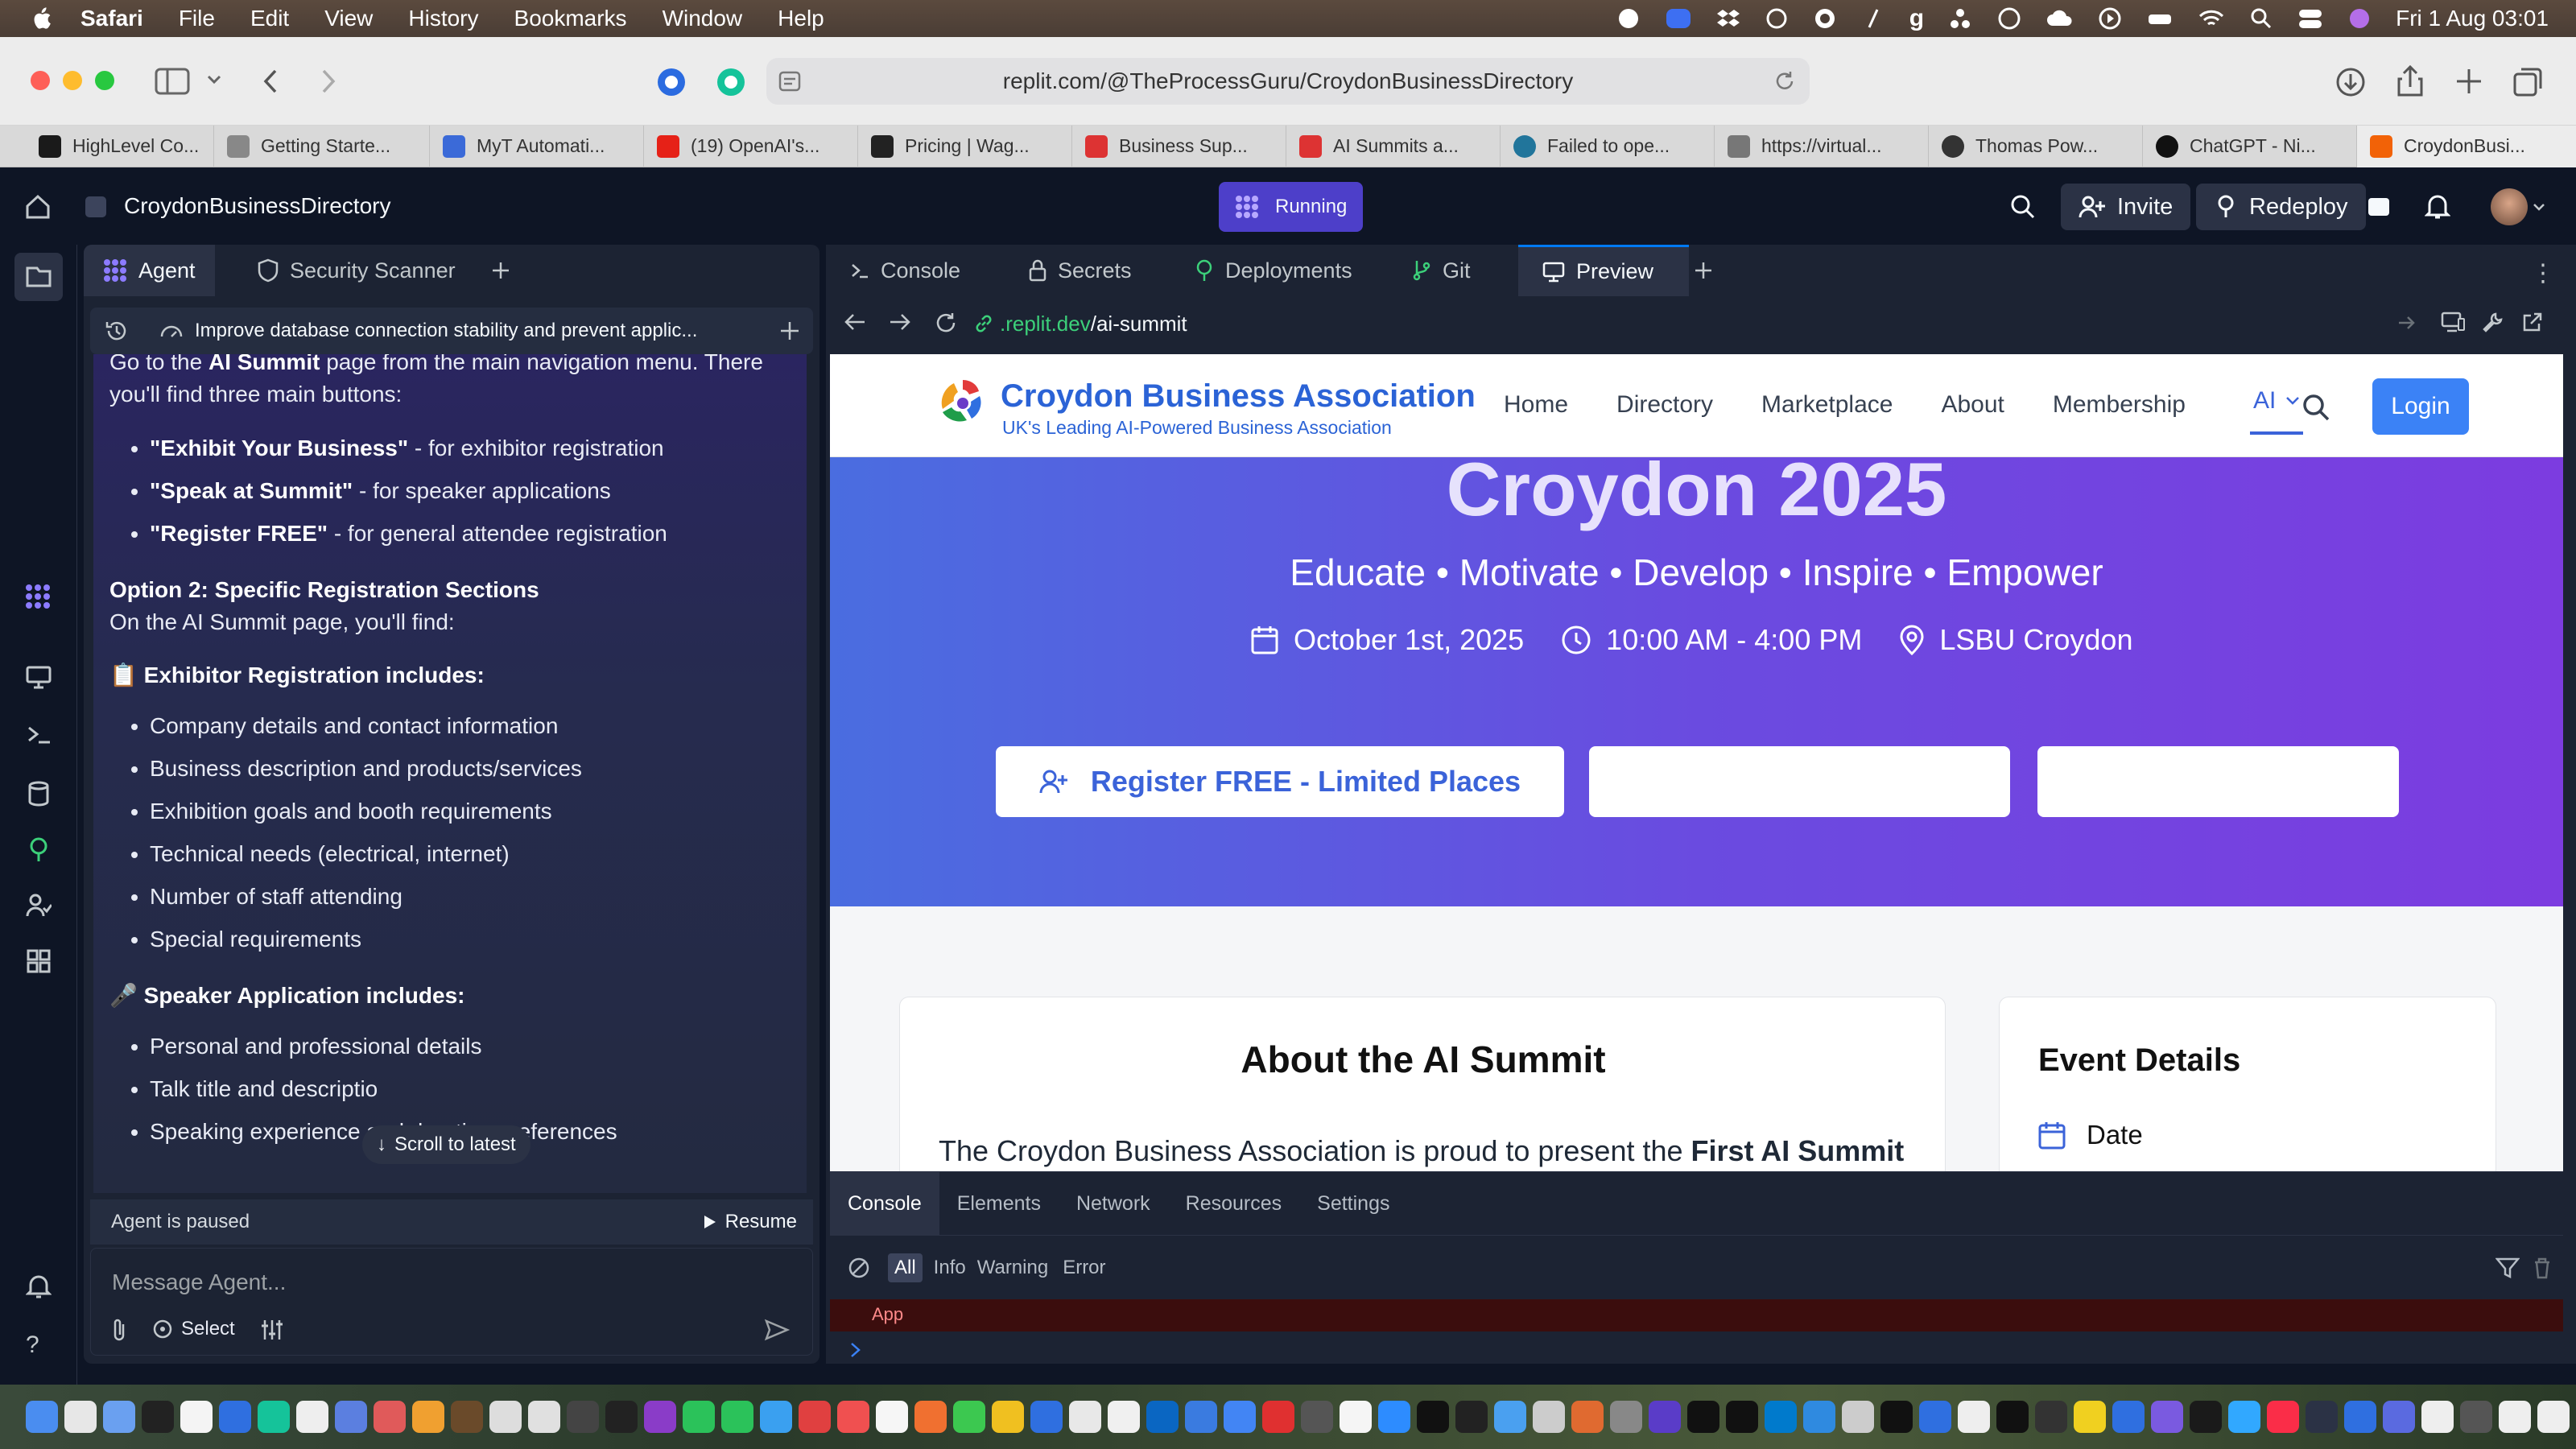 The width and height of the screenshot is (2576, 1449). What do you see at coordinates (801, 18) in the screenshot?
I see `menu-help: Help` at bounding box center [801, 18].